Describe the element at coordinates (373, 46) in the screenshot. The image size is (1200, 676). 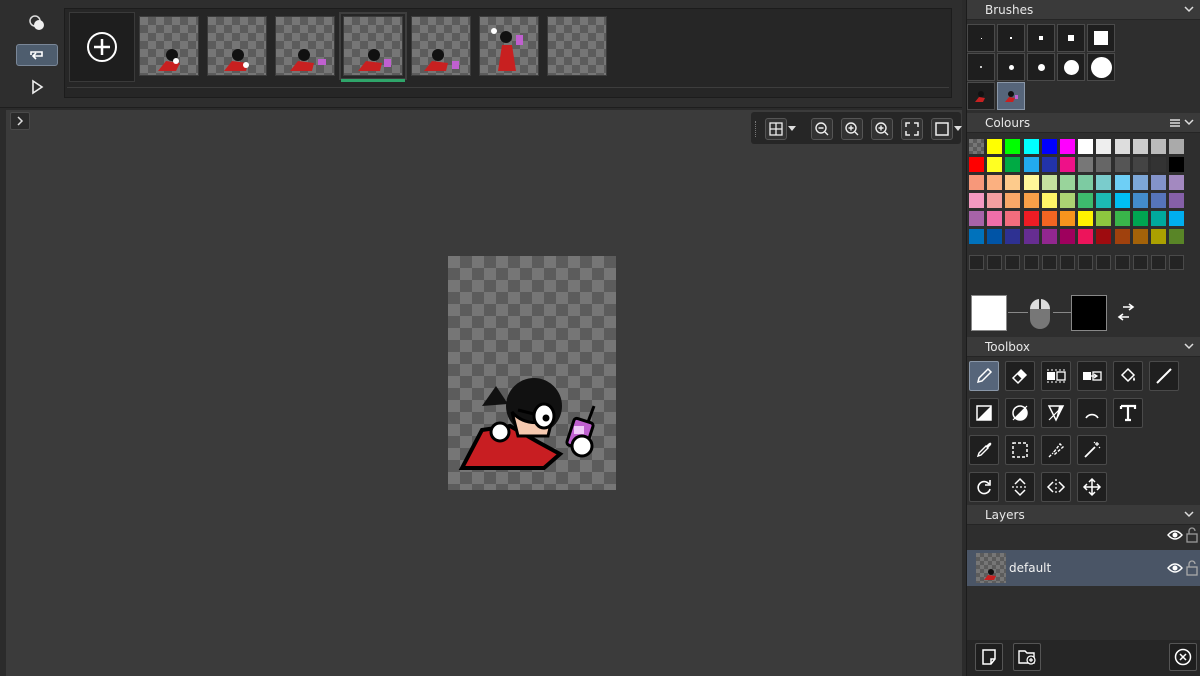
I see `frame-thumbnail-selected` at that location.